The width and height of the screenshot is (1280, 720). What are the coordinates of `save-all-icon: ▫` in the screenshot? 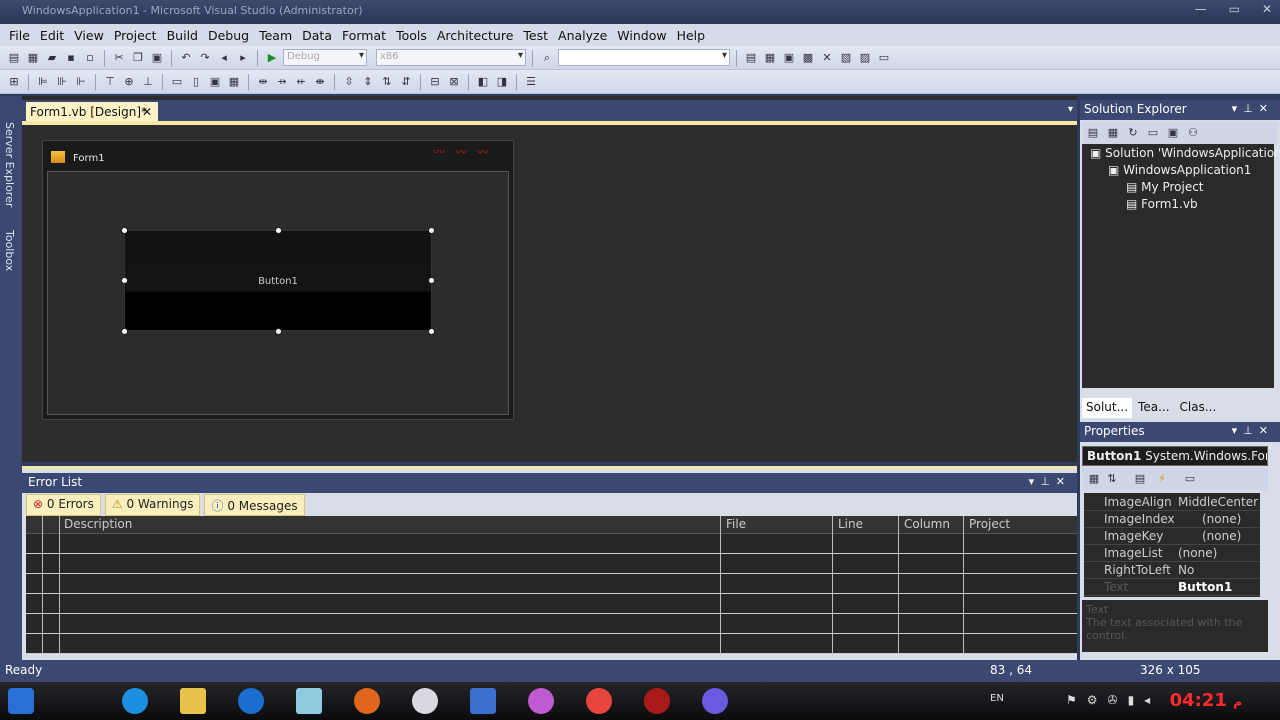 It's located at (90, 58).